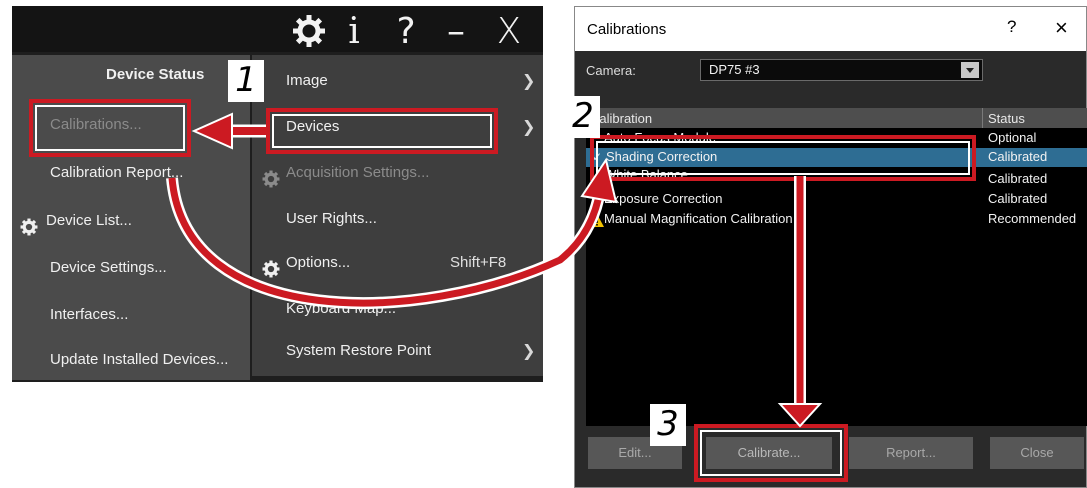 Image resolution: width=1087 pixels, height=488 pixels. I want to click on close-icon: ×, so click(1061, 28).